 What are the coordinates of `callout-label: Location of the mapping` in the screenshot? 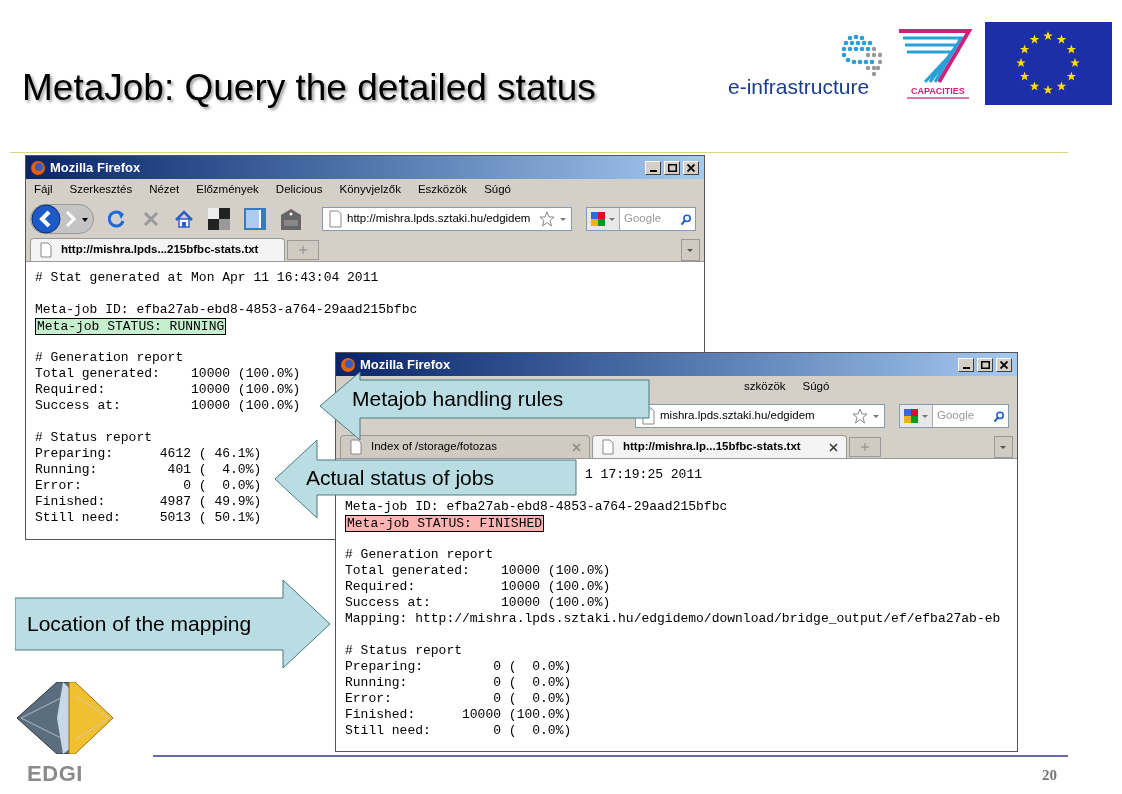 It's located at (139, 624).